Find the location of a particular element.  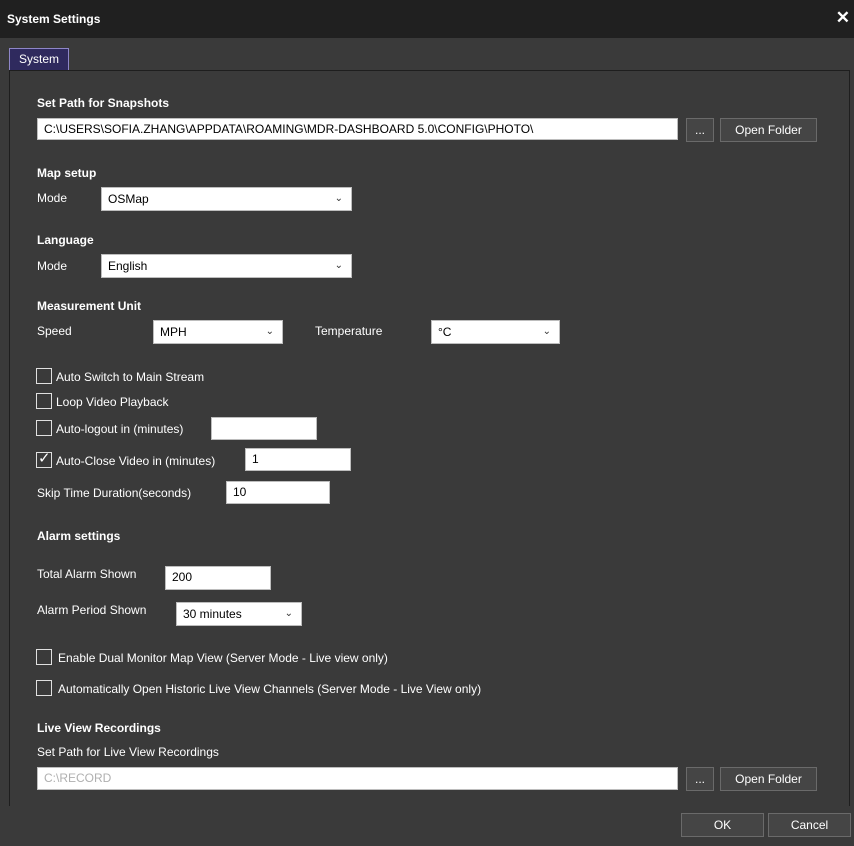

alarm-period-select: 30 minutes ⌄ is located at coordinates (239, 614).